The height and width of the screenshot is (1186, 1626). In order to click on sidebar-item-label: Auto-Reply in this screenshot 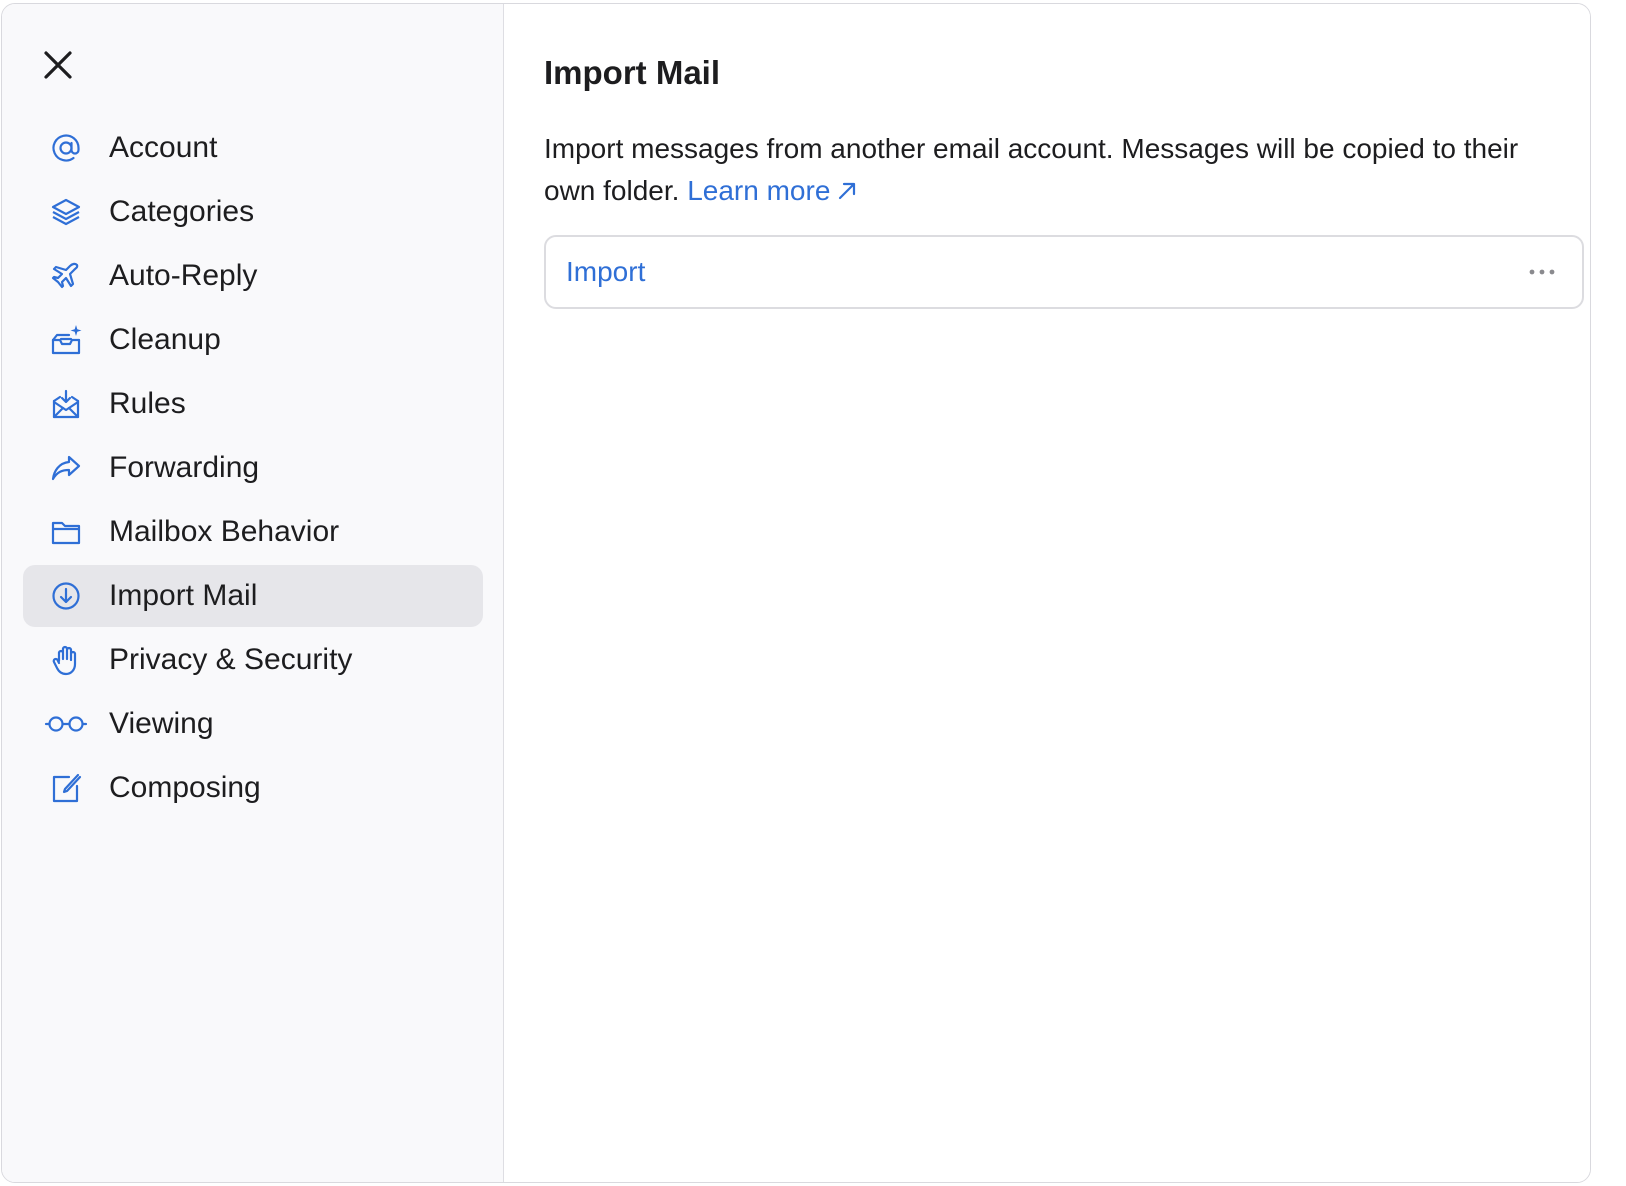, I will do `click(183, 275)`.